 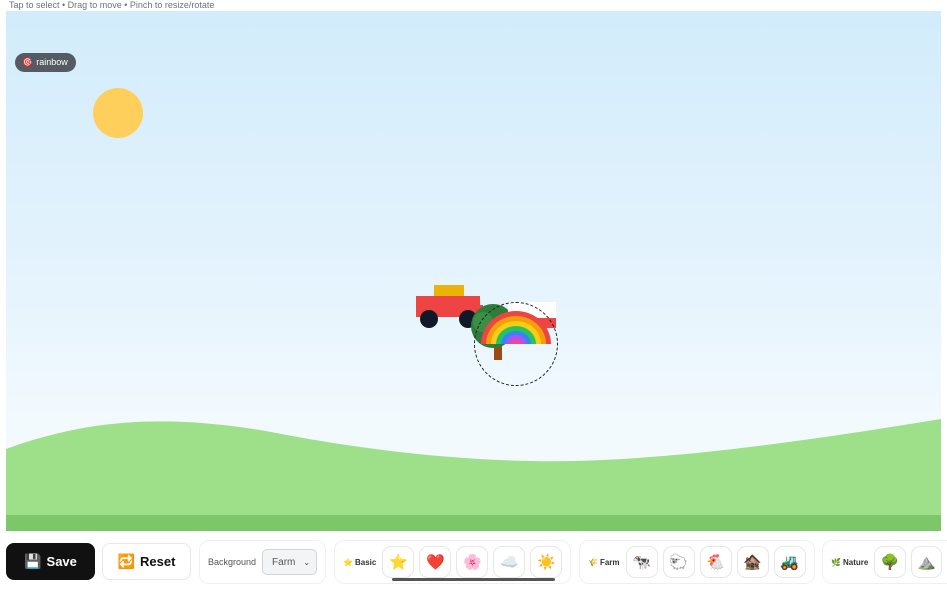 I want to click on category-nature: 🌿 Nature 🌳 ⛰️, so click(x=884, y=562).